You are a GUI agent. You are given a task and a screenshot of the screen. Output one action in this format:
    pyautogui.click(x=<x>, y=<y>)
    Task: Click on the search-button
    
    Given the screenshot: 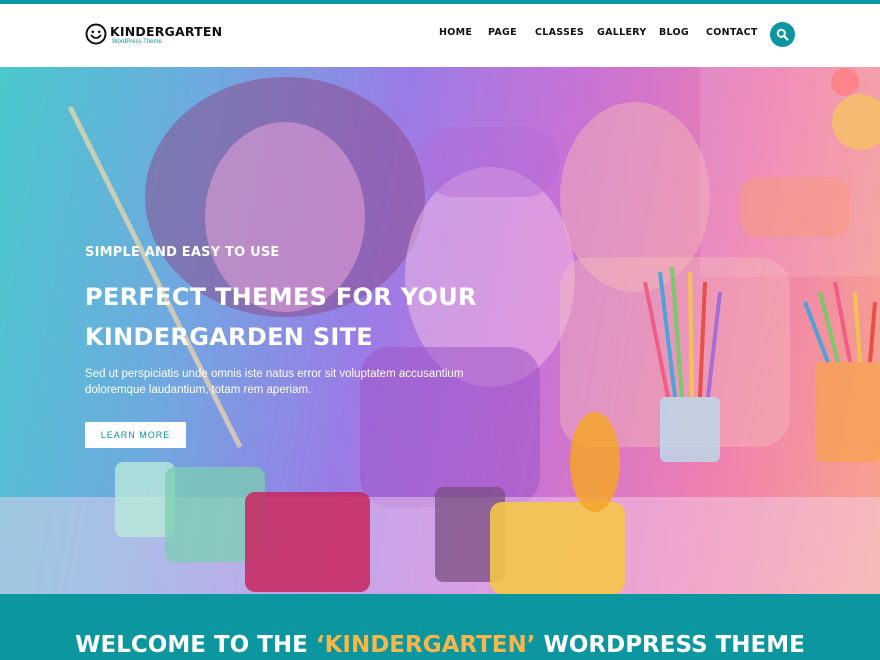 What is the action you would take?
    pyautogui.click(x=782, y=34)
    